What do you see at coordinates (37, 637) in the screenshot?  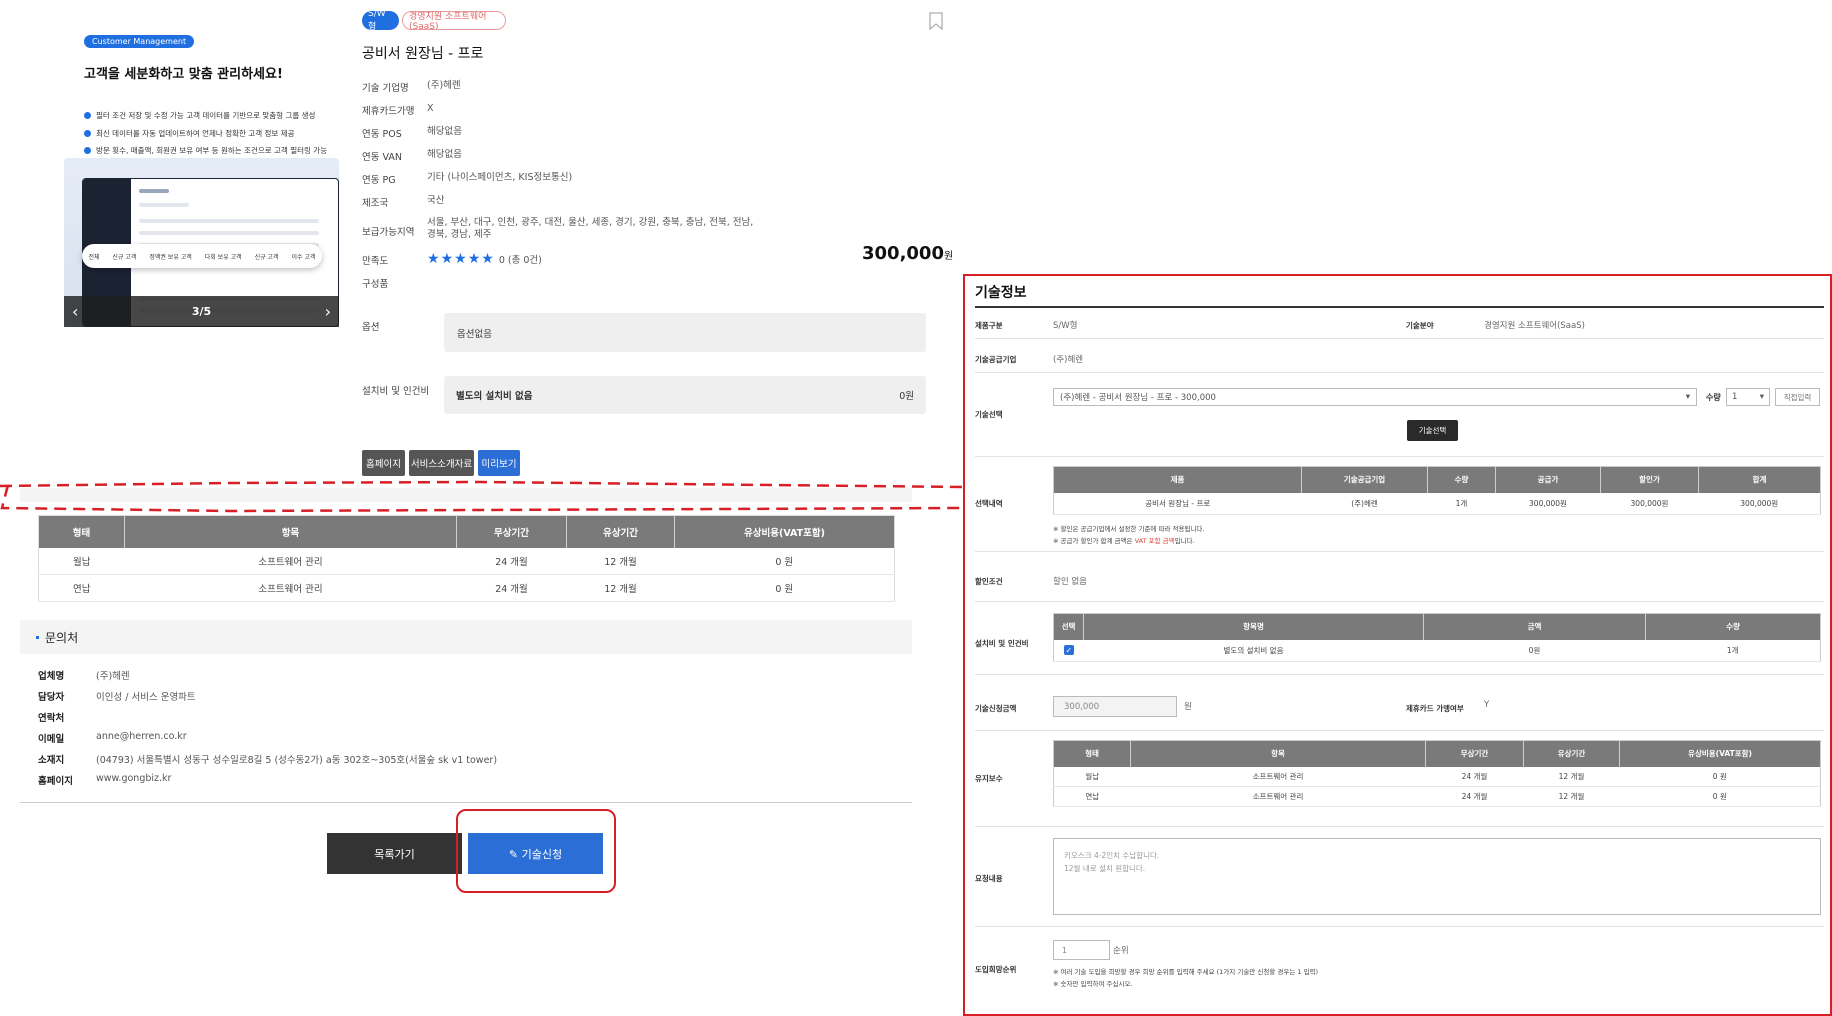 I see `bullet-square-icon` at bounding box center [37, 637].